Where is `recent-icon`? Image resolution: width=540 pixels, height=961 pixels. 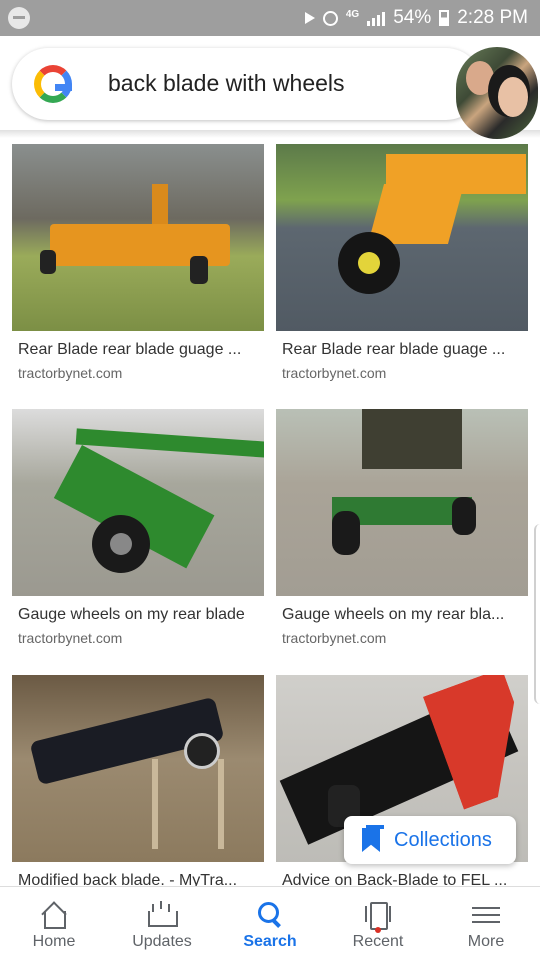 recent-icon is located at coordinates (378, 917).